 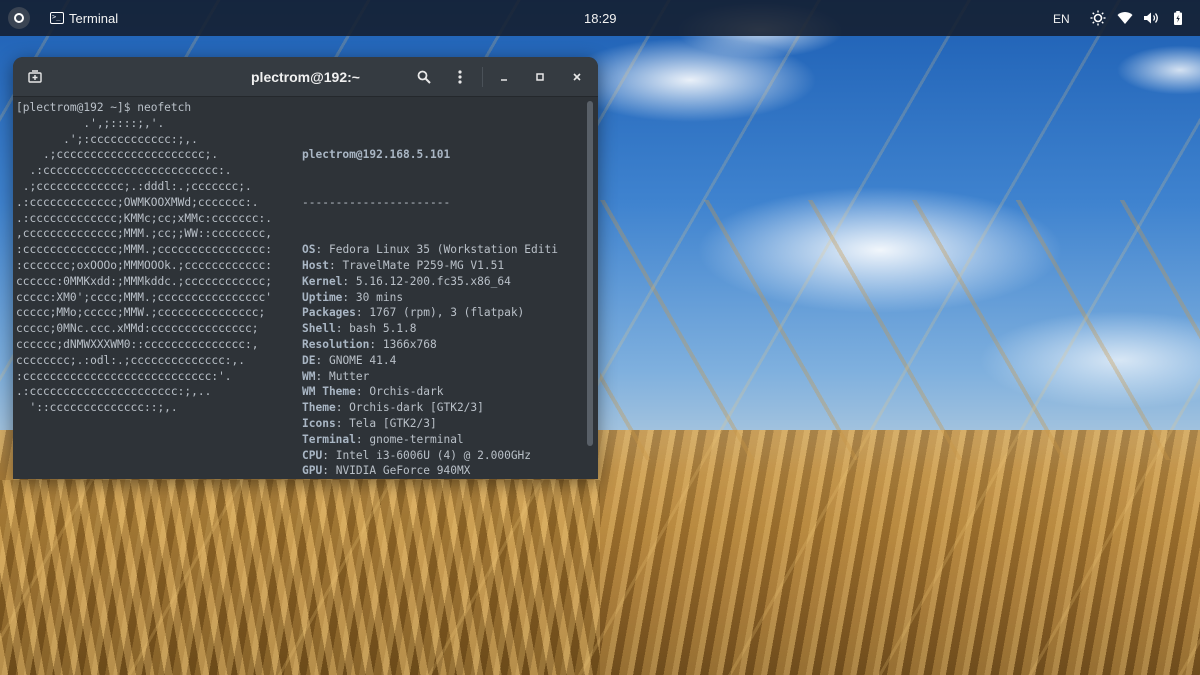 What do you see at coordinates (379, 297) in the screenshot?
I see `info-value: 30 mins` at bounding box center [379, 297].